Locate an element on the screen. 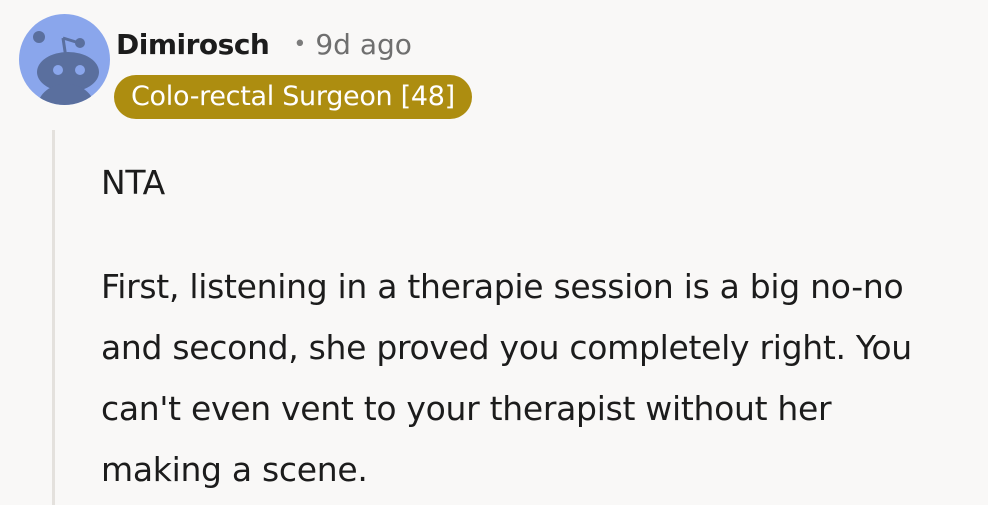 The width and height of the screenshot is (988, 505). snoo-avatar-icon is located at coordinates (66, 68).